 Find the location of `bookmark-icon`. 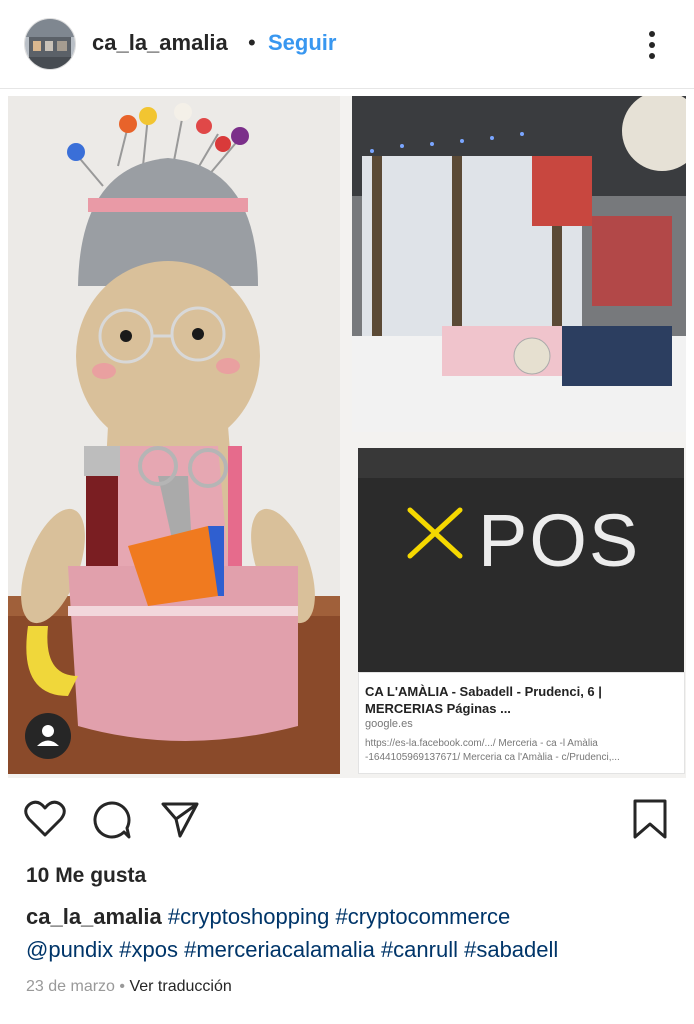

bookmark-icon is located at coordinates (650, 821).